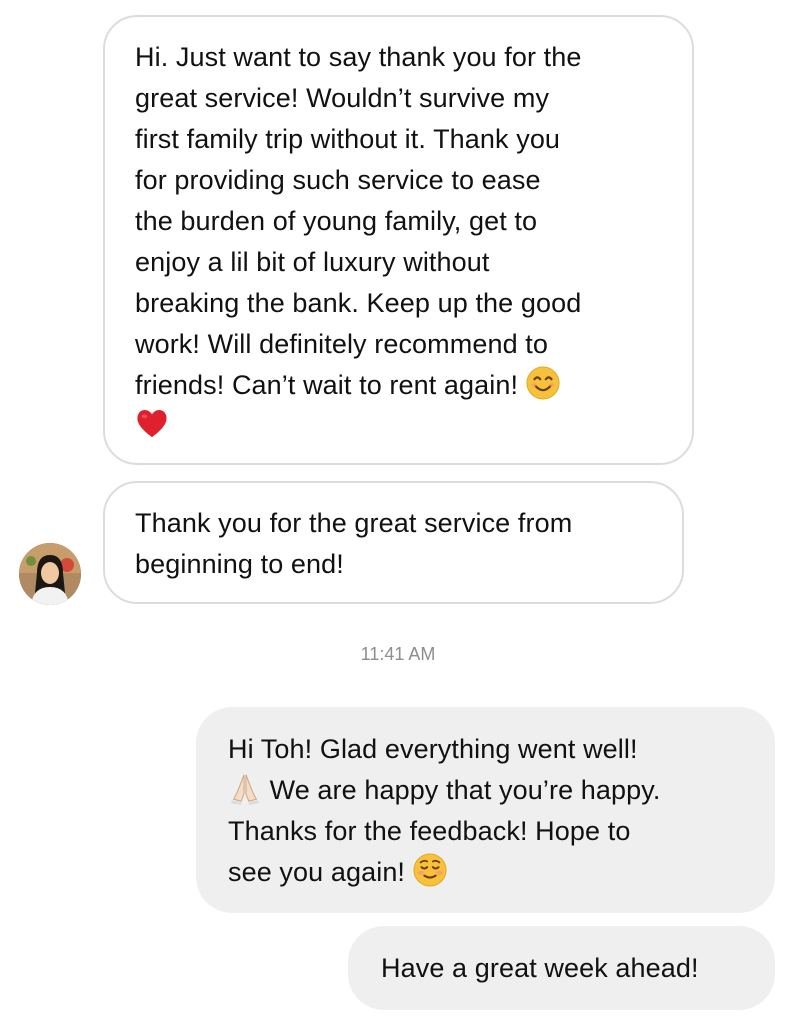  What do you see at coordinates (152, 423) in the screenshot?
I see `red-heart-emoji` at bounding box center [152, 423].